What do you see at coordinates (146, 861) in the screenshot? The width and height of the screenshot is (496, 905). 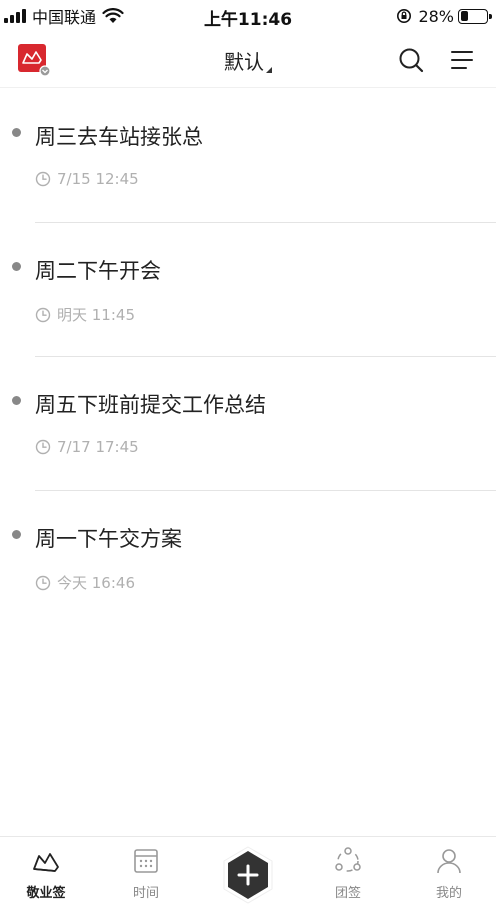 I see `calendar-icon` at bounding box center [146, 861].